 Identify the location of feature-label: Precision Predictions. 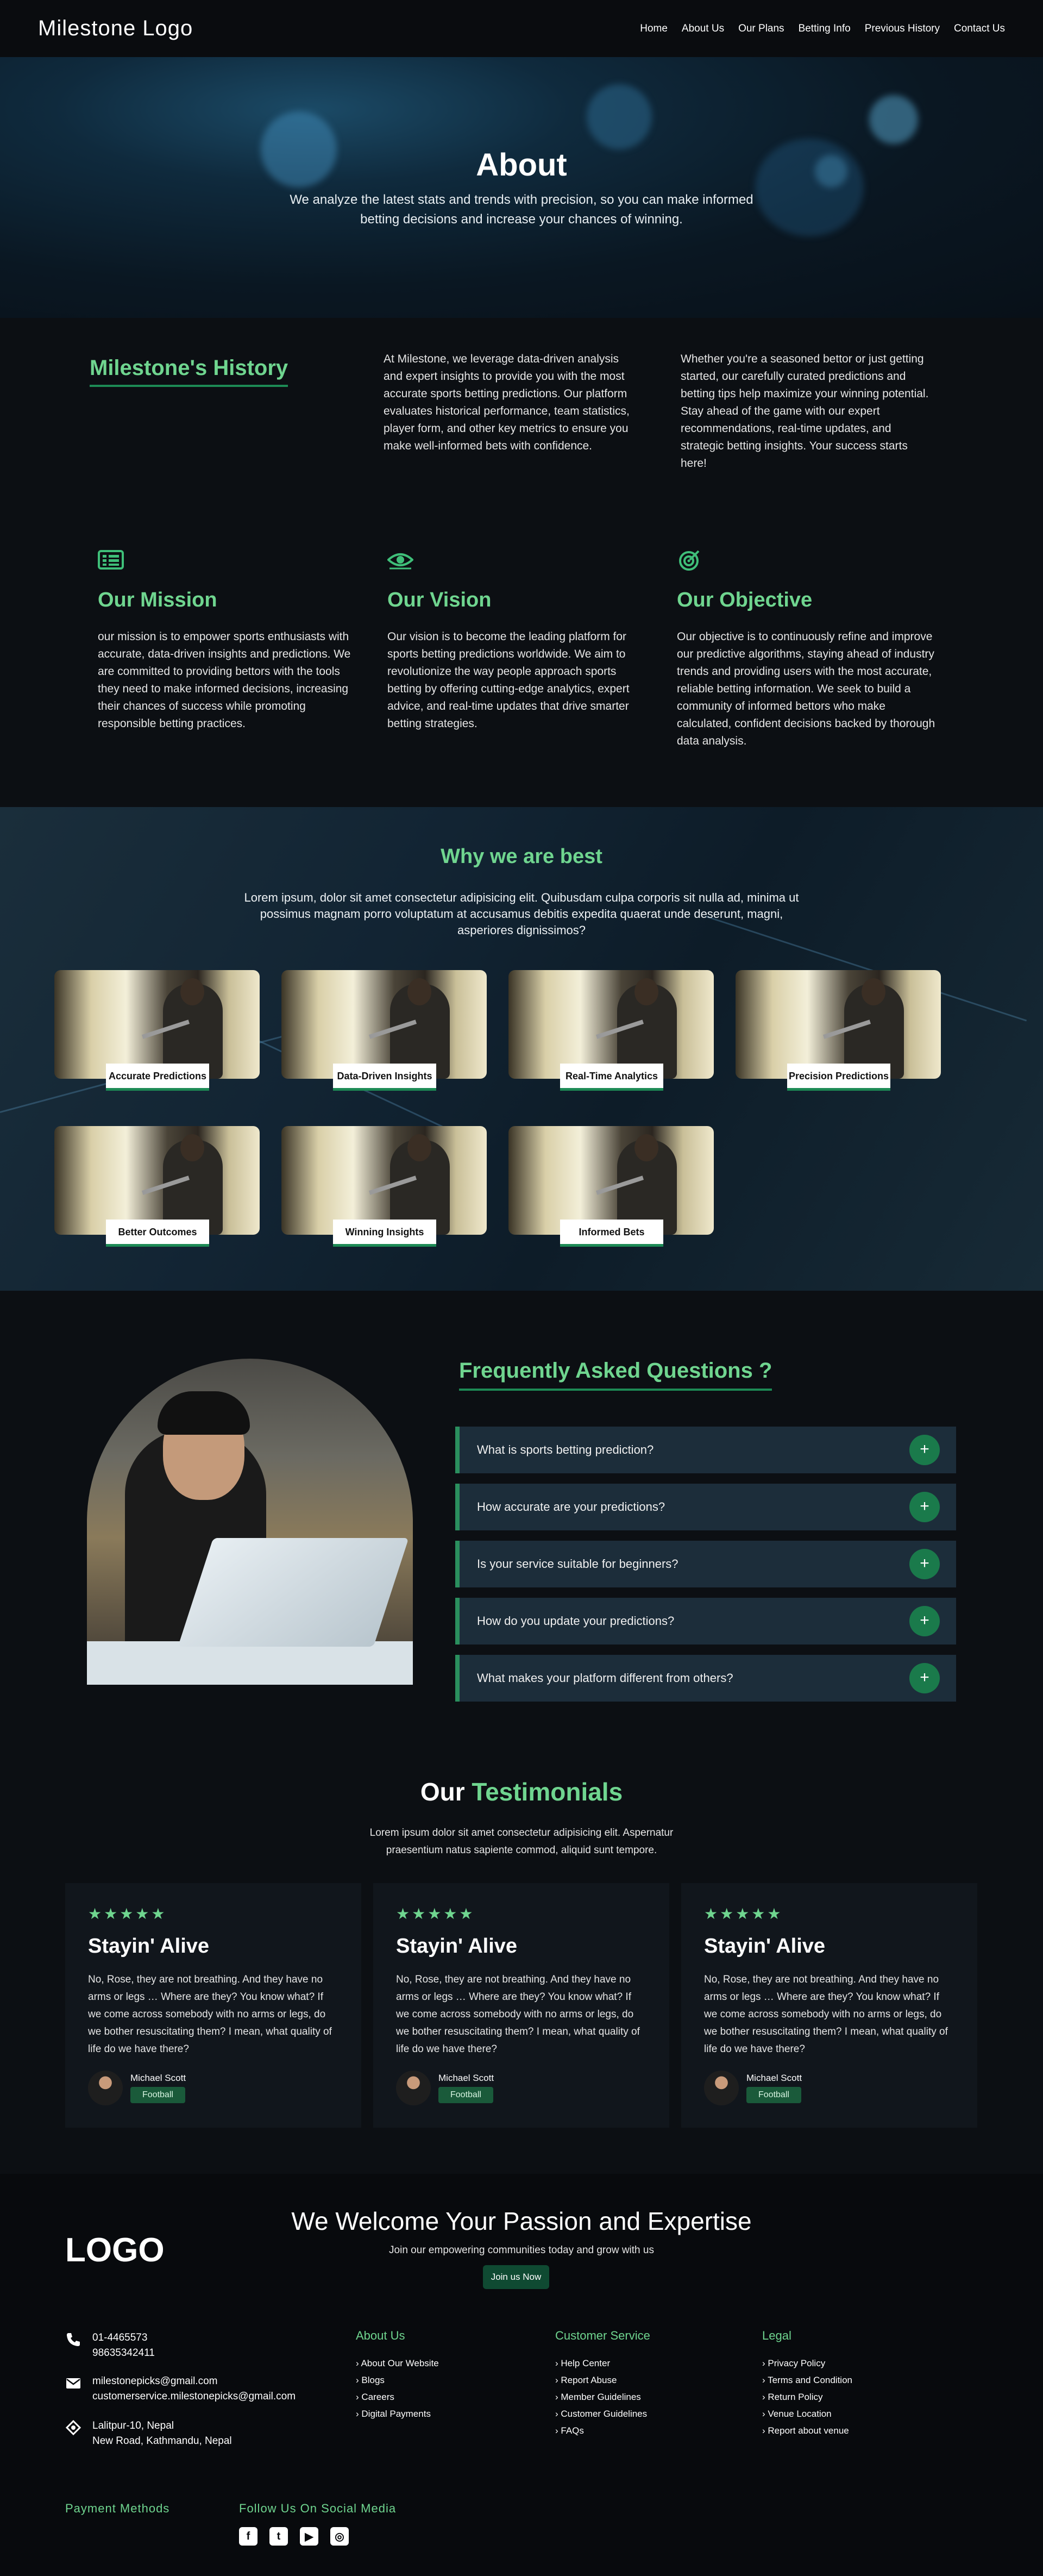
(838, 1077).